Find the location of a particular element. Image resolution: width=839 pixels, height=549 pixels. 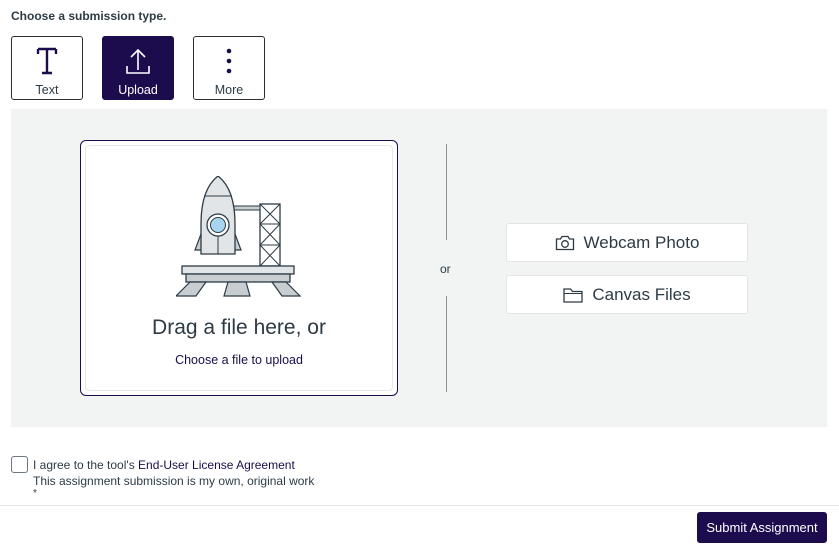

folder-icon is located at coordinates (573, 295).